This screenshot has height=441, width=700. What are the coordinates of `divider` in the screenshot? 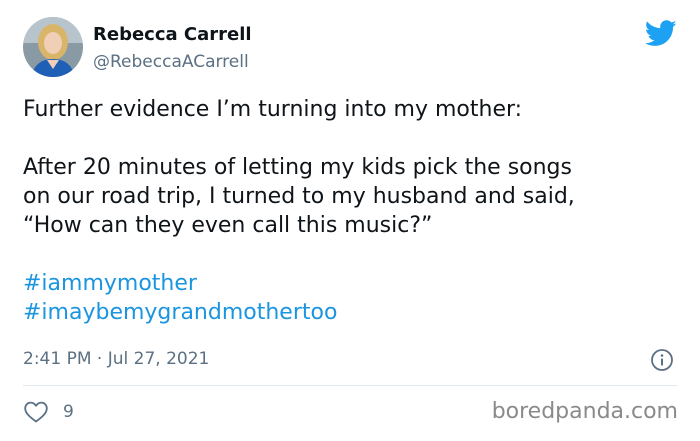 It's located at (350, 385).